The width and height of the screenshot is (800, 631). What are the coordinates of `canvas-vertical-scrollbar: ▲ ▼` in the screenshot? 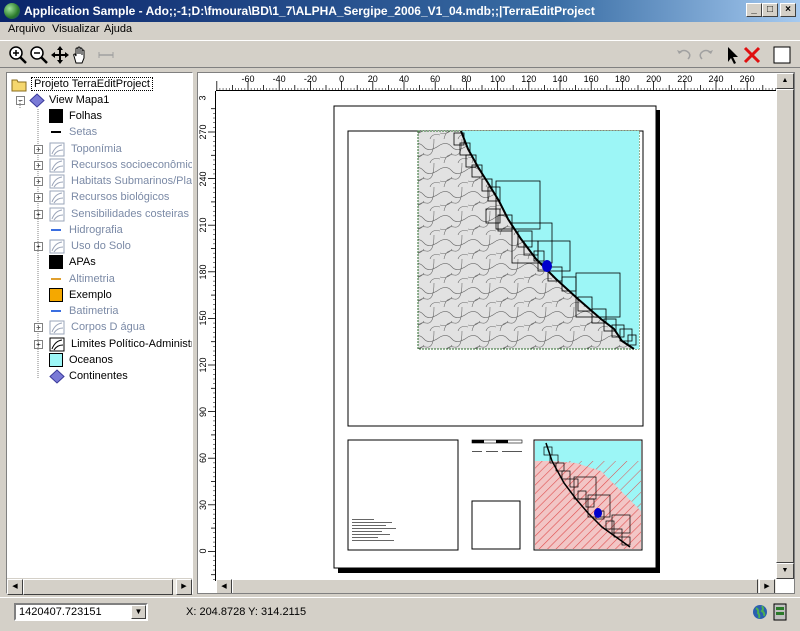 It's located at (785, 326).